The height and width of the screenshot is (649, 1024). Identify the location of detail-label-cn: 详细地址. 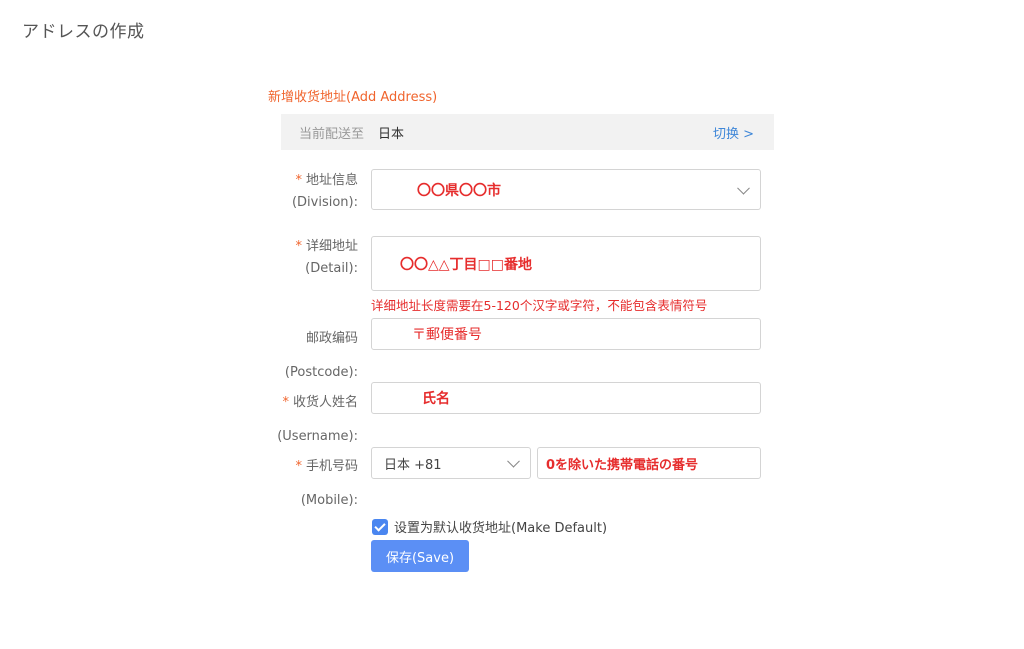
(331, 246).